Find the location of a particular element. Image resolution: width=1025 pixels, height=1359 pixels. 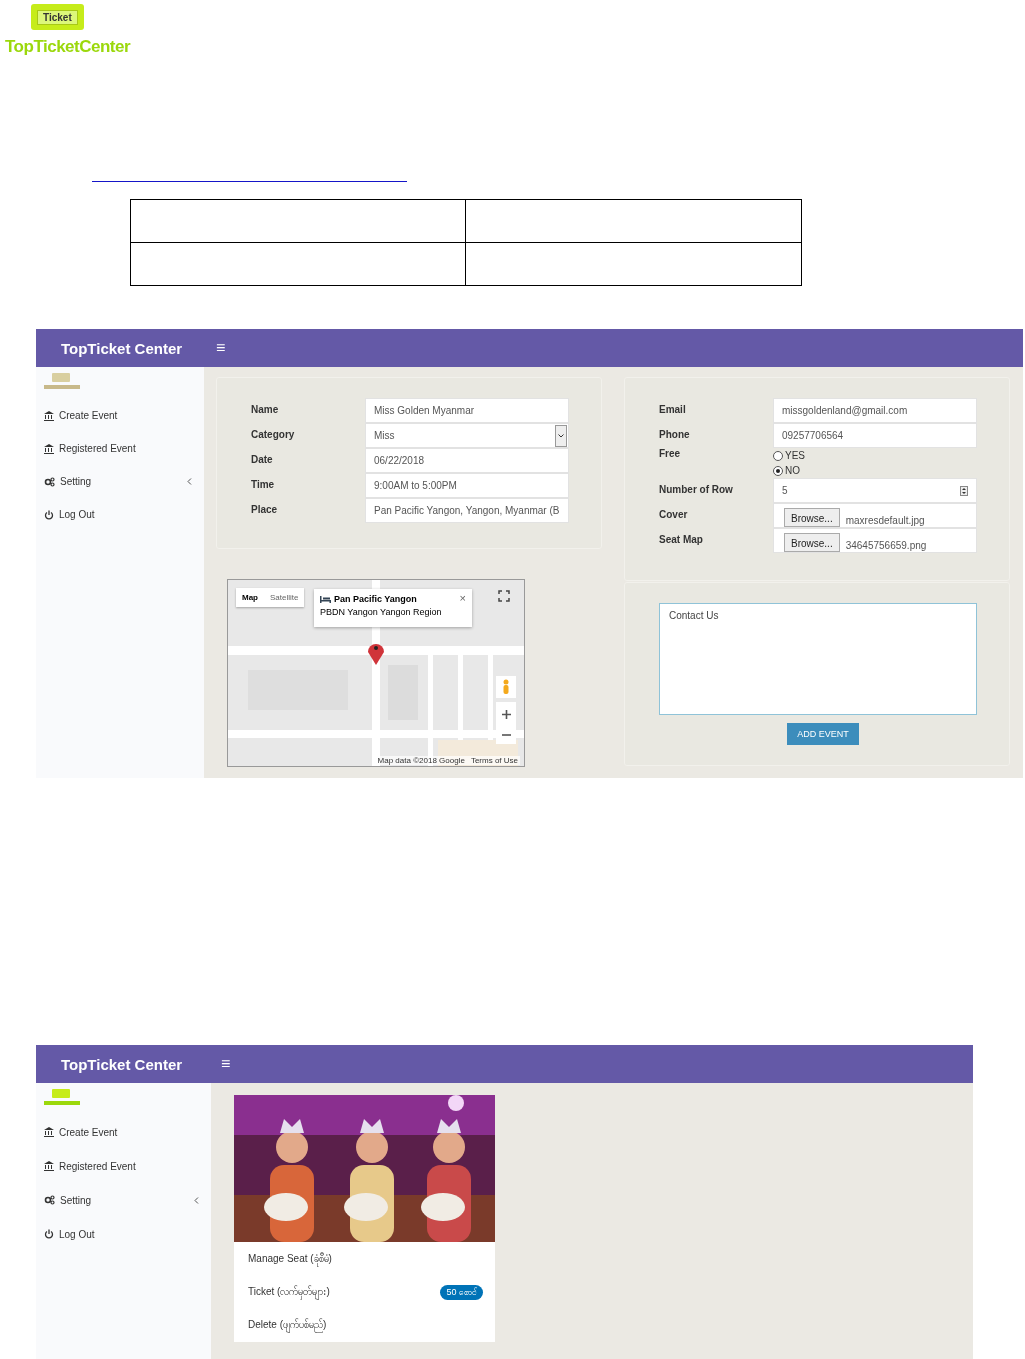

file-field: Browse... maxresdefault.jpg is located at coordinates (875, 515).